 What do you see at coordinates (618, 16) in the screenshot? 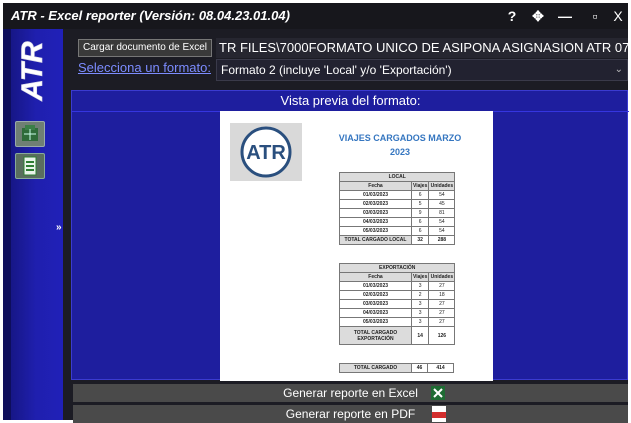
I see `close-button: X` at bounding box center [618, 16].